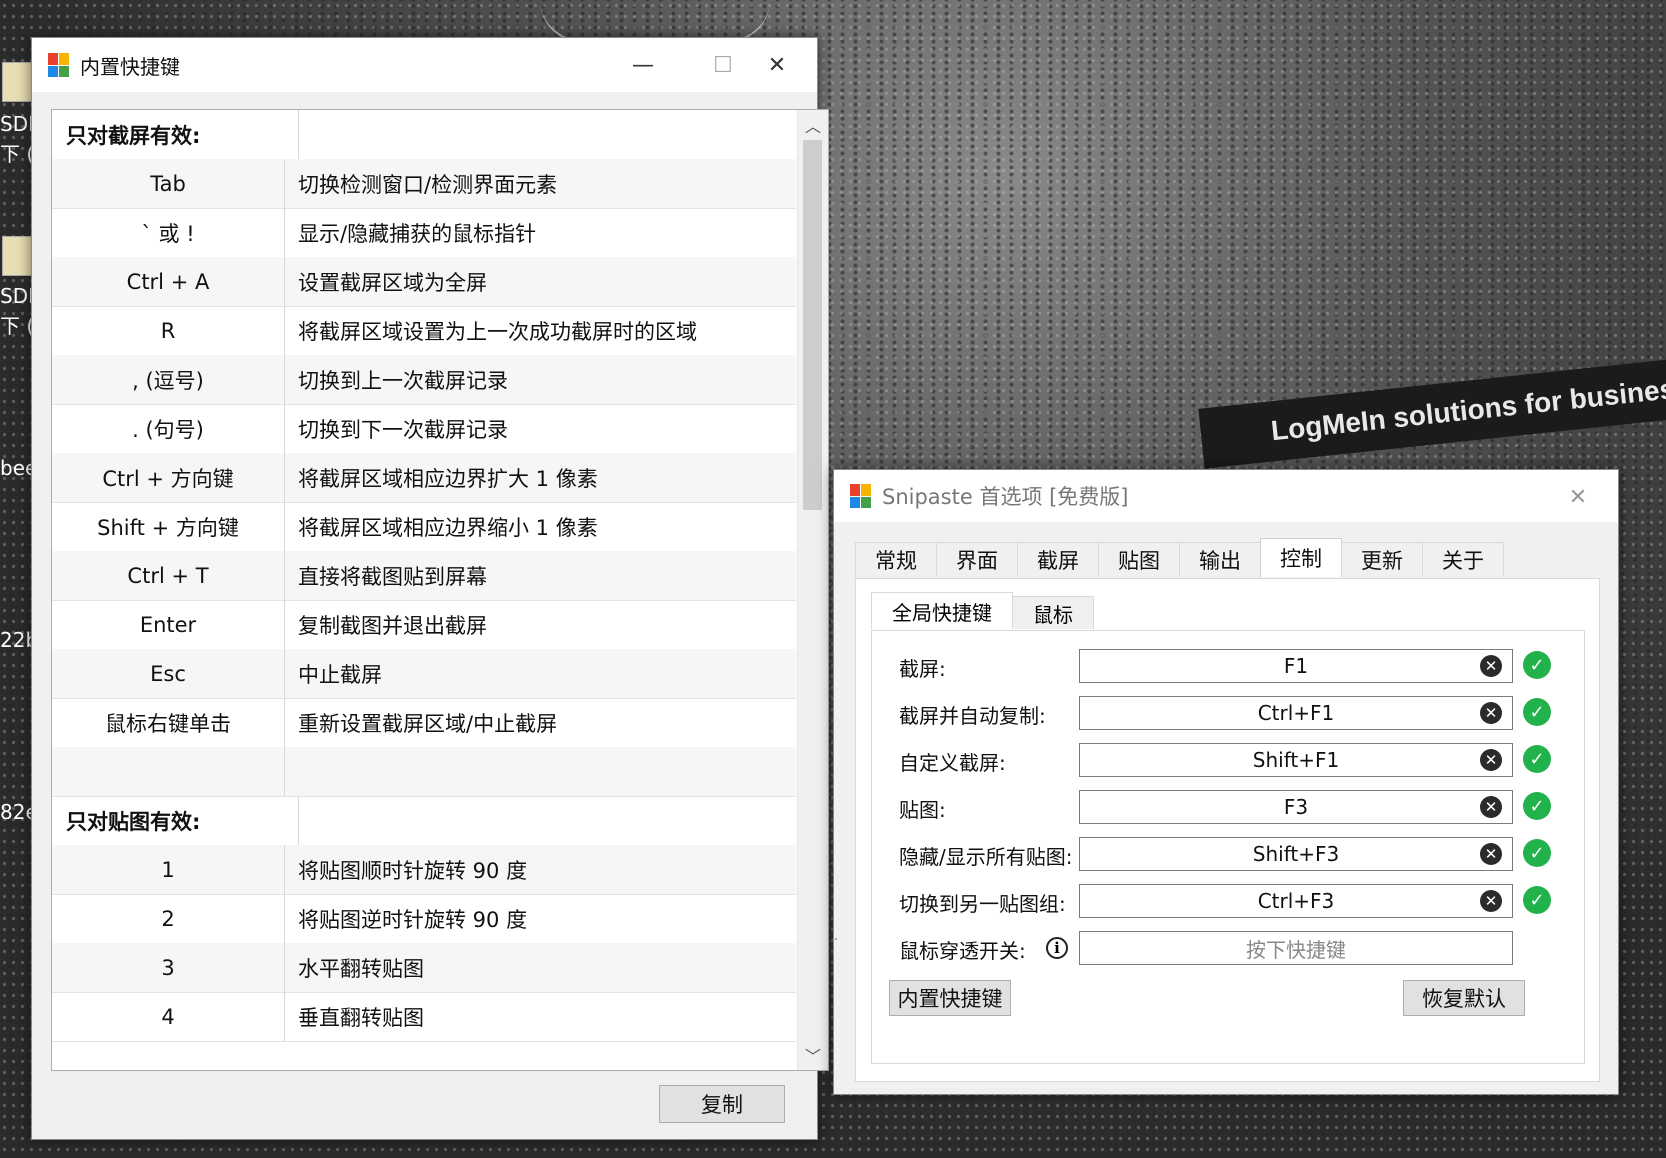 This screenshot has width=1666, height=1158. What do you see at coordinates (1226, 496) in the screenshot?
I see `title-bar: Snipaste 首选项 [免费版] ✕` at bounding box center [1226, 496].